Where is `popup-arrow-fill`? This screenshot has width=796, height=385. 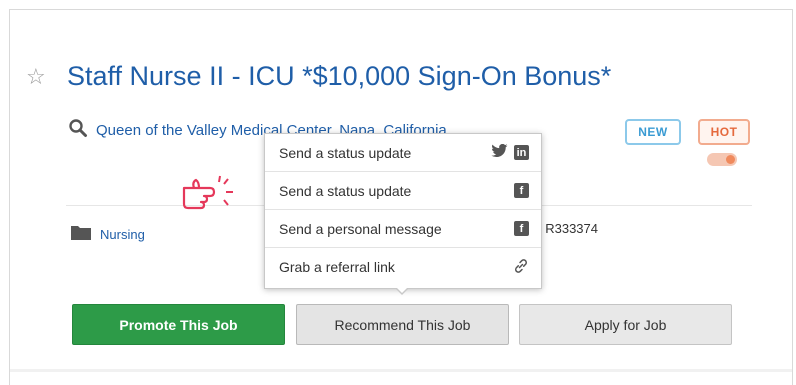 popup-arrow-fill is located at coordinates (402, 290).